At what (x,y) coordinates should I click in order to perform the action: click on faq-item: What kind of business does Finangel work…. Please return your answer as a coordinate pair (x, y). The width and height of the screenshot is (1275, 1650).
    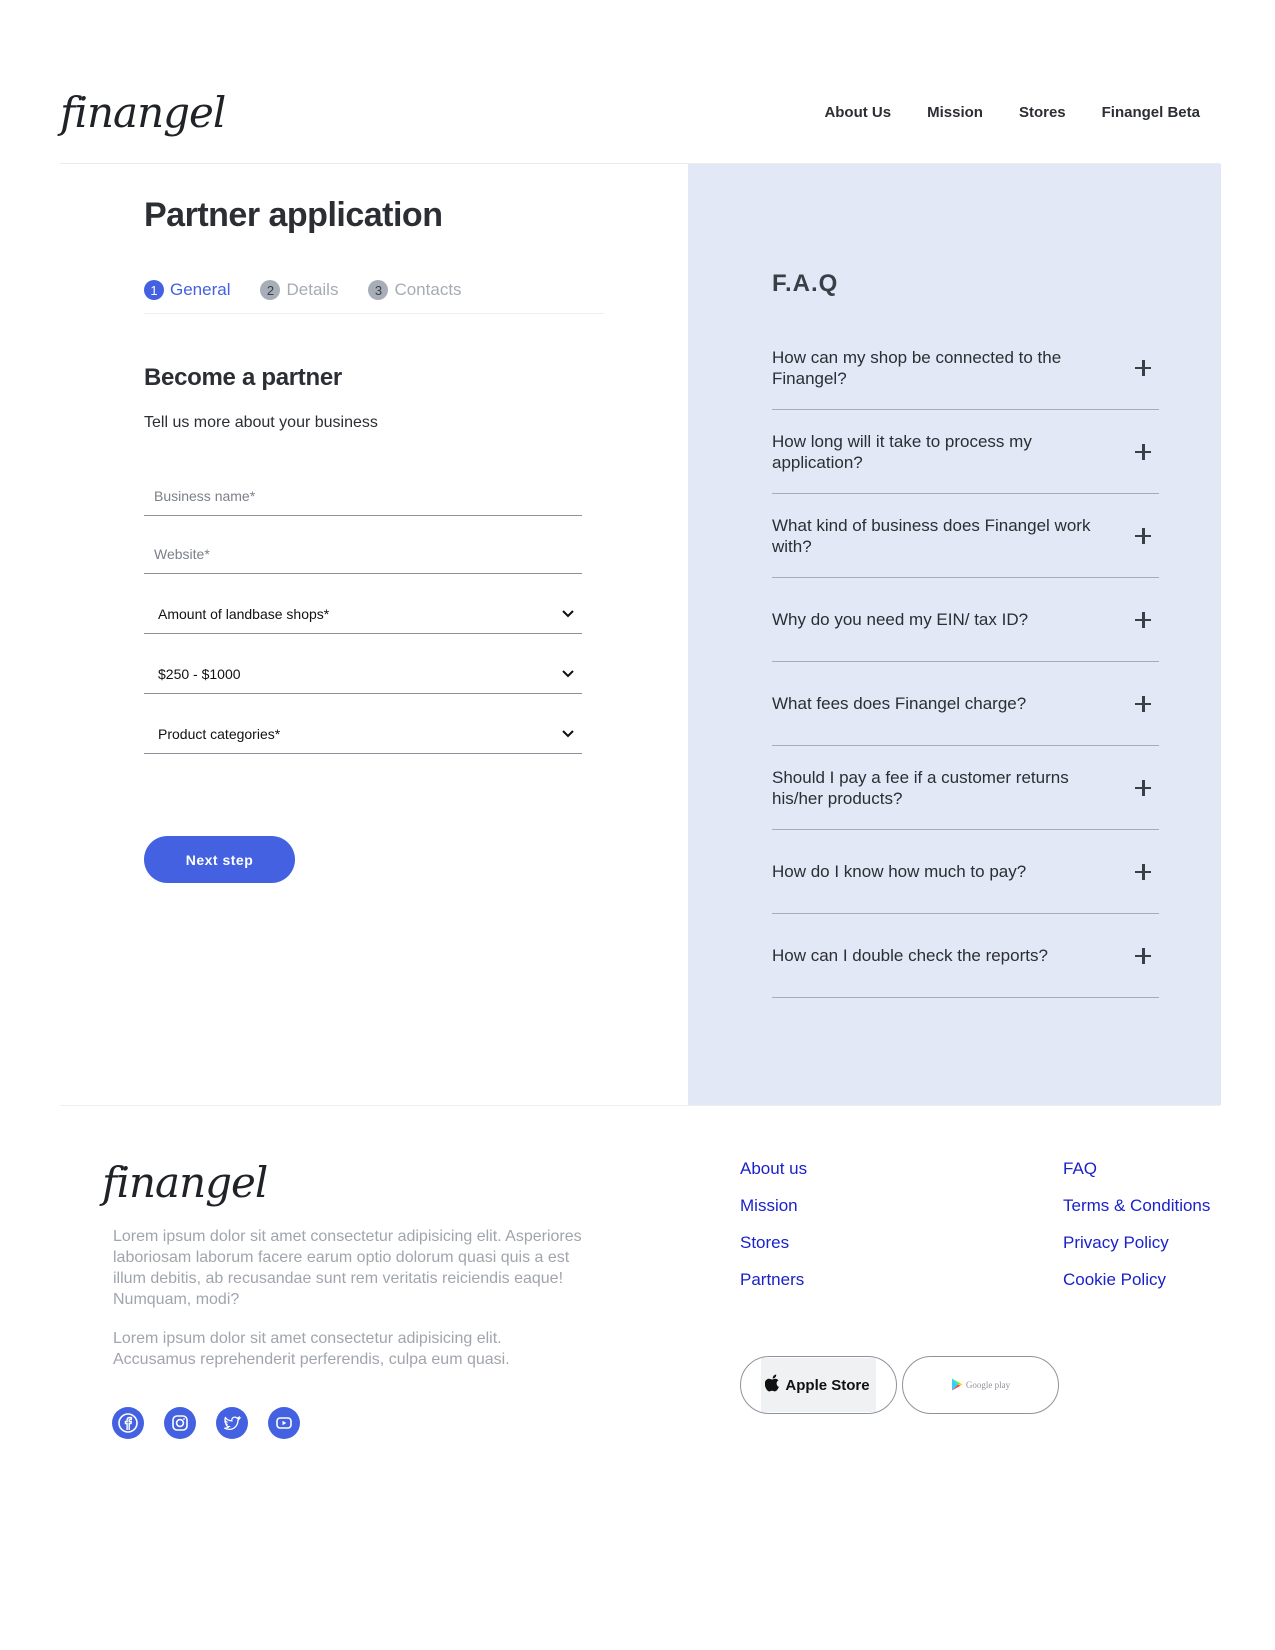
    Looking at the image, I should click on (965, 536).